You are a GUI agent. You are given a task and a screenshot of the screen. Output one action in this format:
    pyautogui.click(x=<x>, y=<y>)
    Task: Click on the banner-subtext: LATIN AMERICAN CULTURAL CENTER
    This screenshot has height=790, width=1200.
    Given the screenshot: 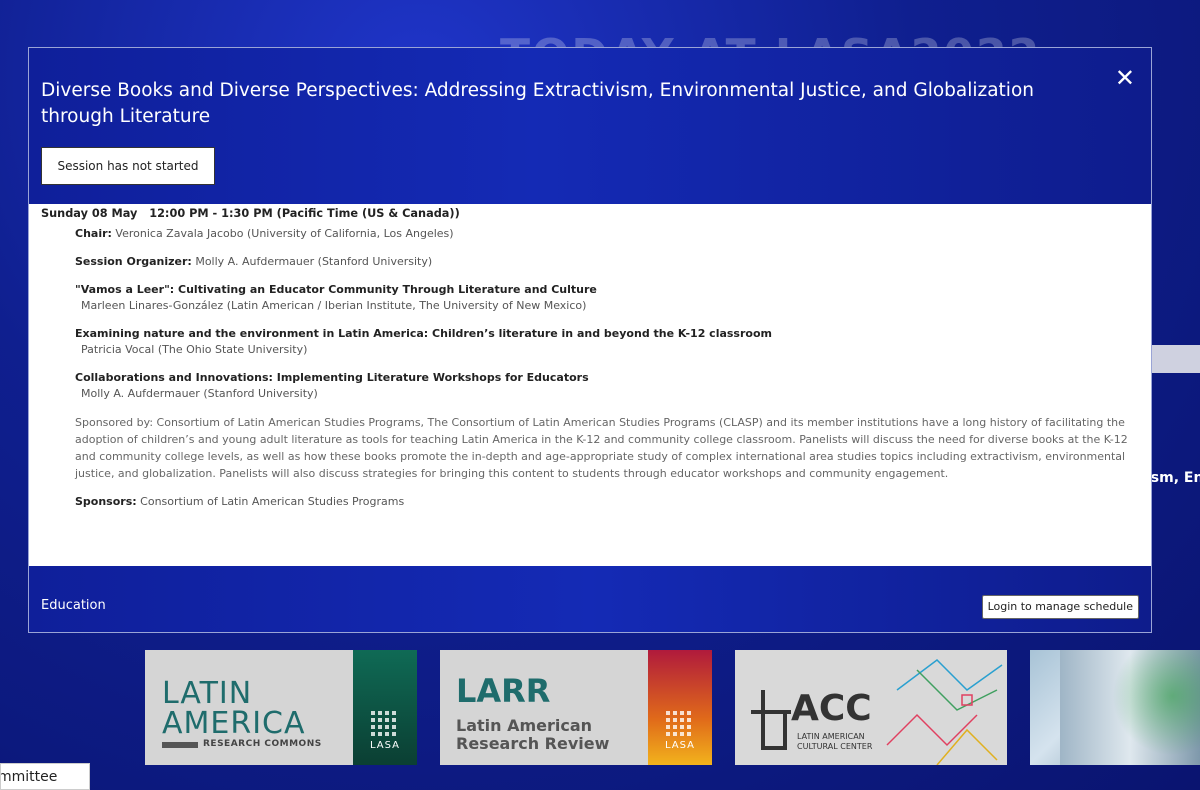 What is the action you would take?
    pyautogui.click(x=835, y=741)
    